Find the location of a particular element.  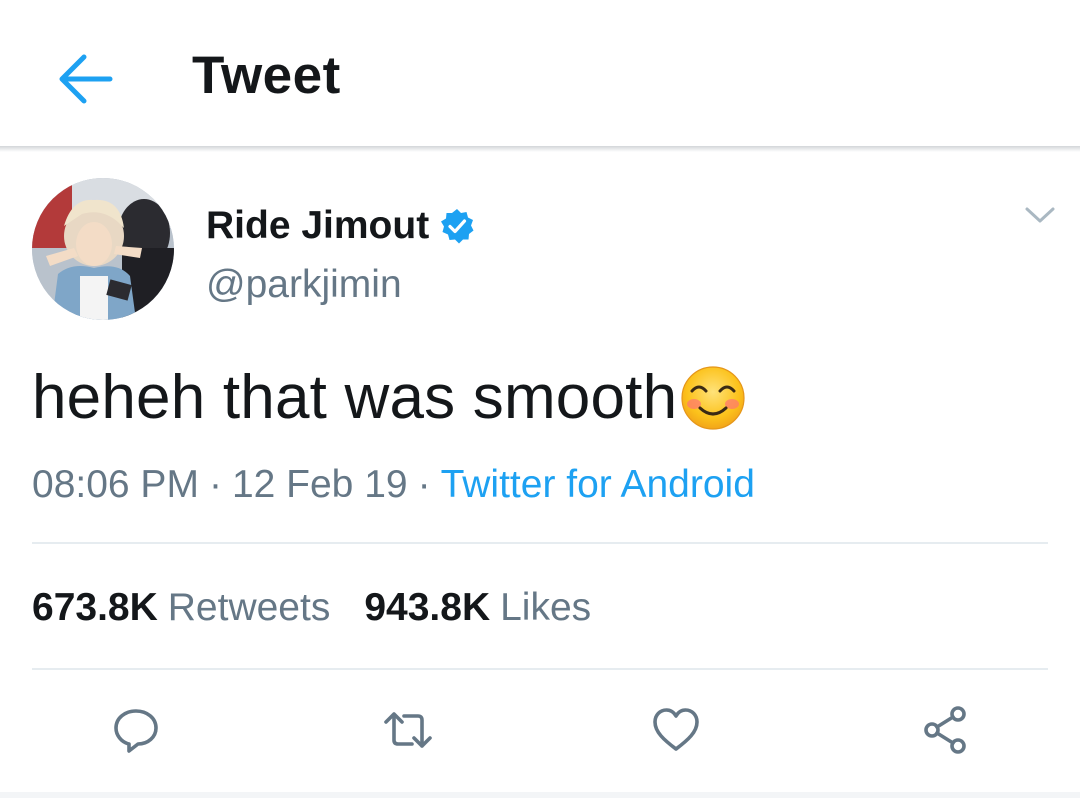

display-name: Ride Jimout is located at coordinates (318, 225).